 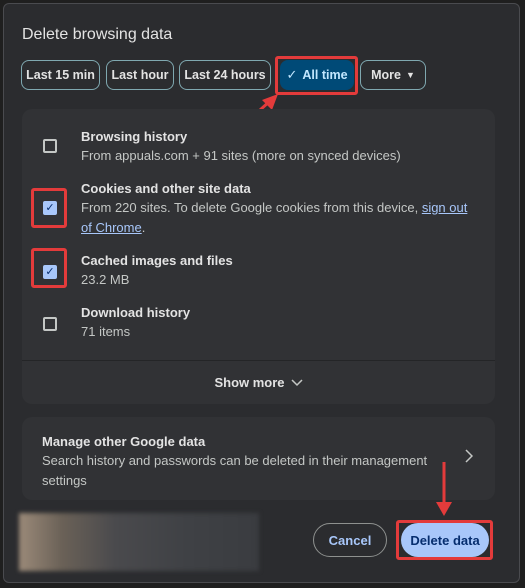 I want to click on show-more-button: Show more, so click(x=258, y=382).